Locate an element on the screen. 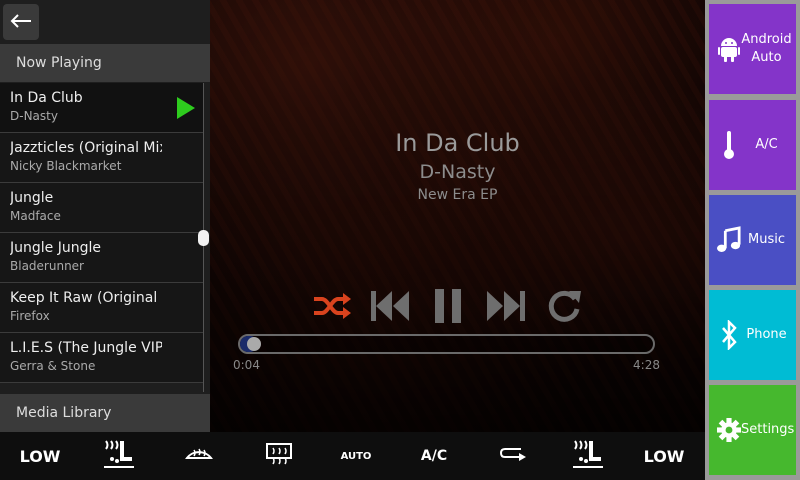 The height and width of the screenshot is (480, 800). front-defrost-button is located at coordinates (199, 456).